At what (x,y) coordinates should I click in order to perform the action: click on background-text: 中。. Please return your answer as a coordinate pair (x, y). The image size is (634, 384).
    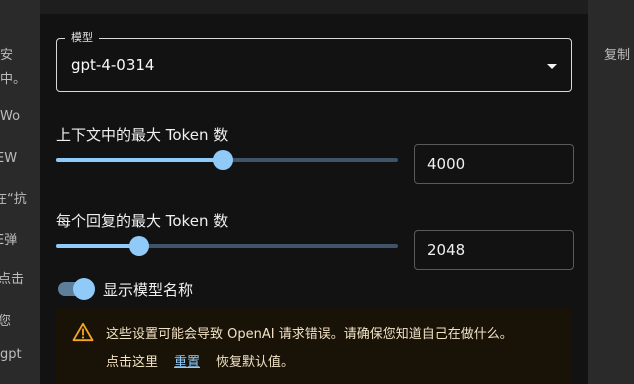
    Looking at the image, I should click on (13, 79).